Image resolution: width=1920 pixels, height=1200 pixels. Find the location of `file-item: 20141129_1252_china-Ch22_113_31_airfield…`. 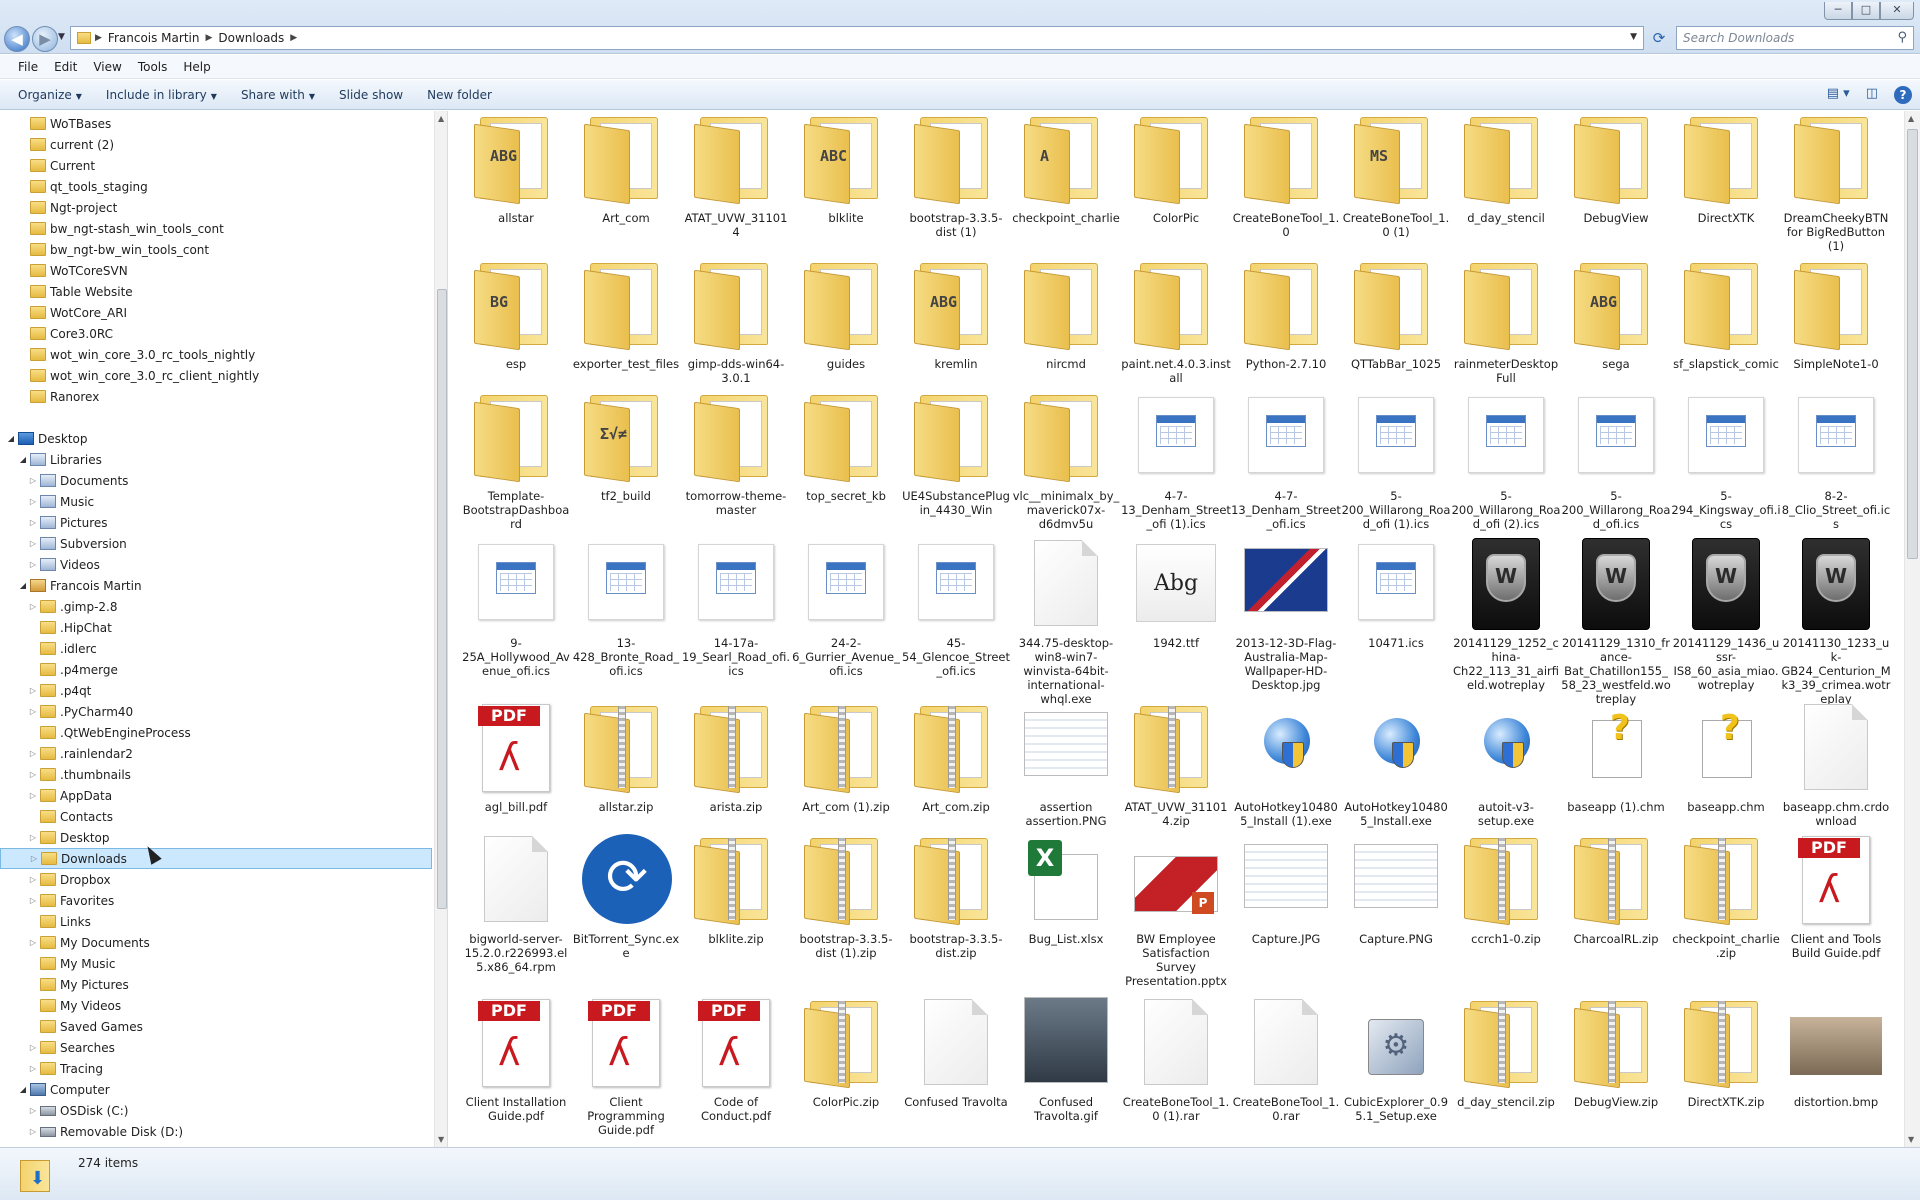

file-item: 20141129_1252_china-Ch22_113_31_airfield… is located at coordinates (1506, 615).